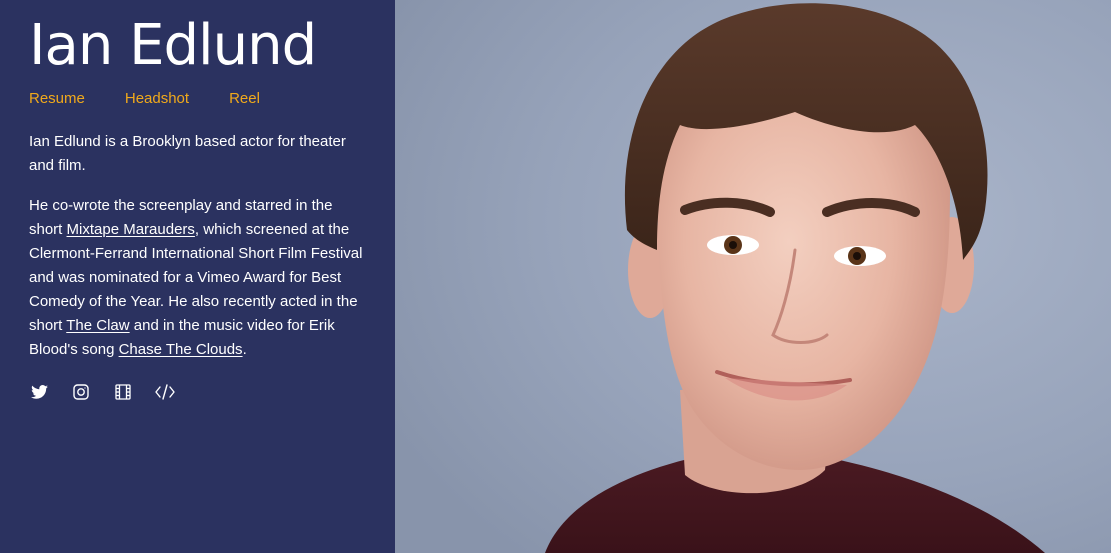 The width and height of the screenshot is (1111, 553). What do you see at coordinates (181, 349) in the screenshot?
I see `link-chase-the-clouds: Chase The Clouds` at bounding box center [181, 349].